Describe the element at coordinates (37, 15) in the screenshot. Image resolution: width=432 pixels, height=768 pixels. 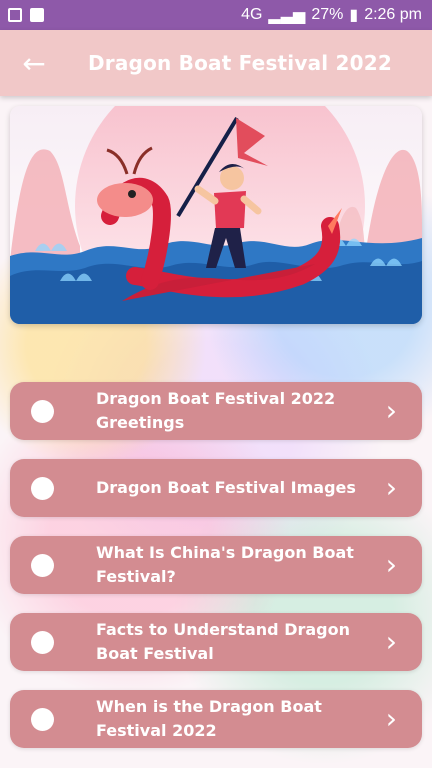
I see `wifi-icon` at that location.